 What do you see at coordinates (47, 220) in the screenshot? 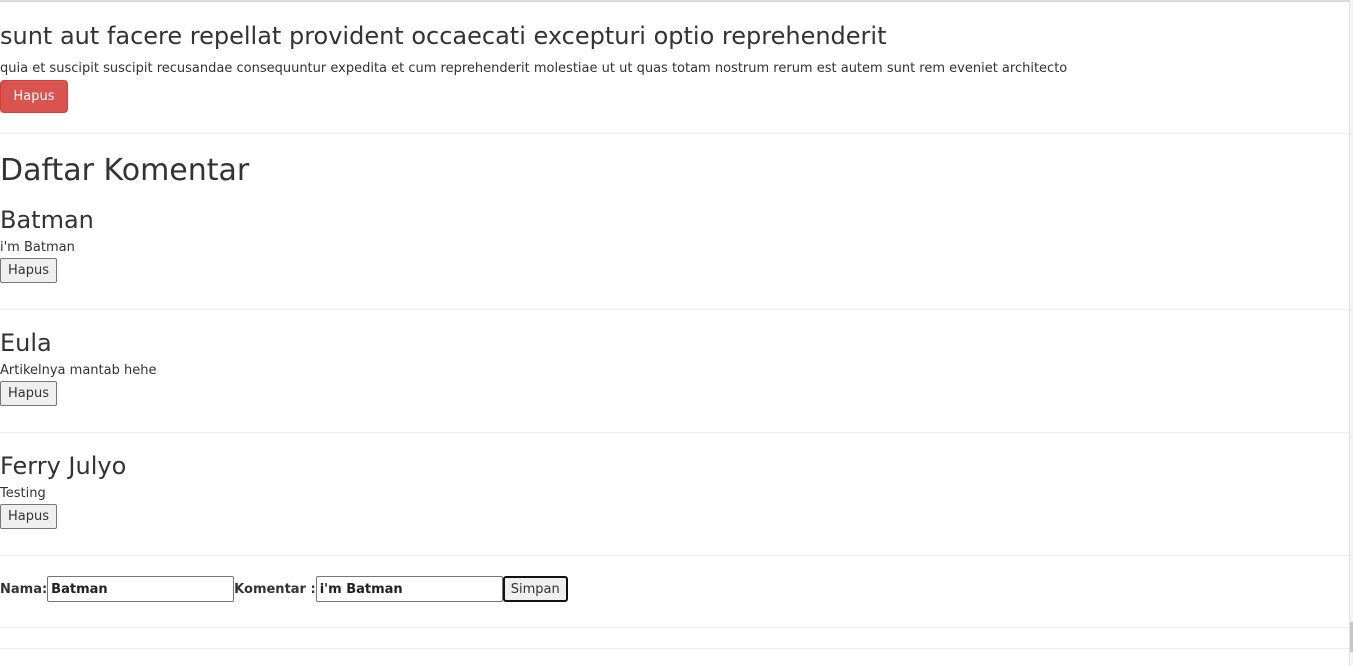
I see `comment-author: Batman` at bounding box center [47, 220].